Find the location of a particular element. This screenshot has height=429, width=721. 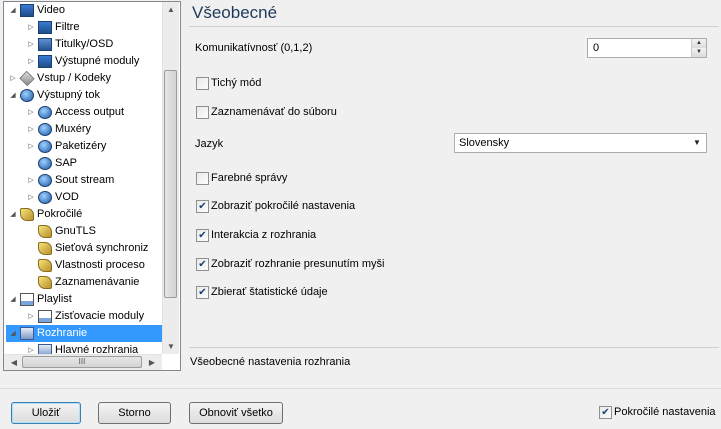

tree-item-sietova-synchronizacia: Sieťová synchroniz is located at coordinates (87, 248).